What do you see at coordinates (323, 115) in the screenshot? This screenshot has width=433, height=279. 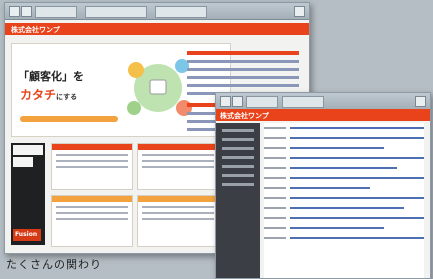 I see `front-site-header: 株式会社ワンプ` at bounding box center [323, 115].